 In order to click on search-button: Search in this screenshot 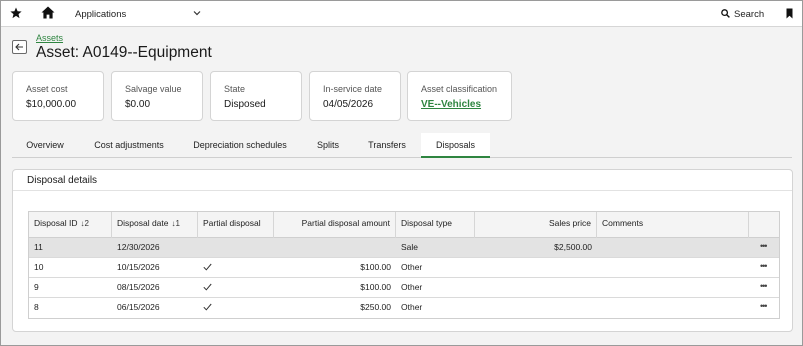, I will do `click(749, 14)`.